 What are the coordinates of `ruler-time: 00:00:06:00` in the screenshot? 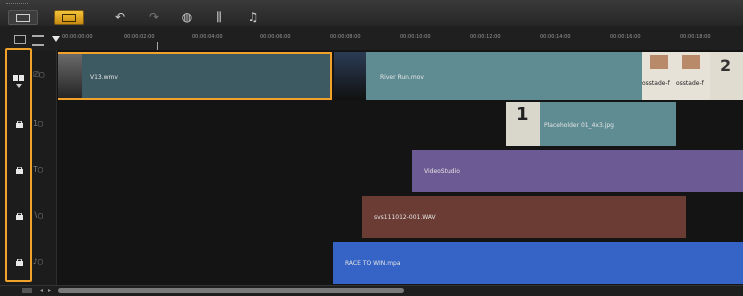 It's located at (275, 37).